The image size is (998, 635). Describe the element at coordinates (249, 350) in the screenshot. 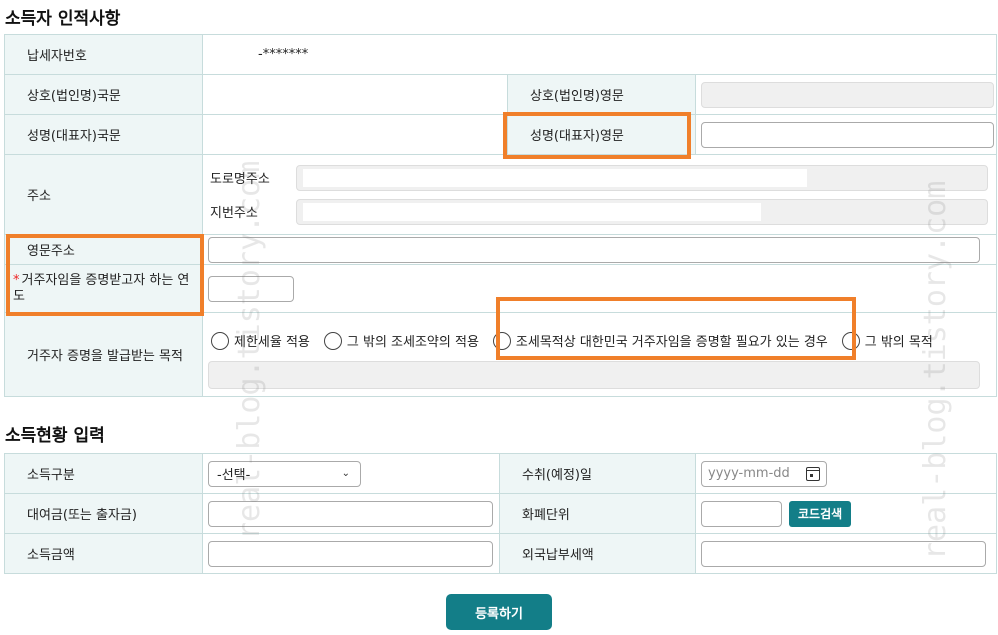

I see `watermark-text: real-blog.tistory.com` at that location.